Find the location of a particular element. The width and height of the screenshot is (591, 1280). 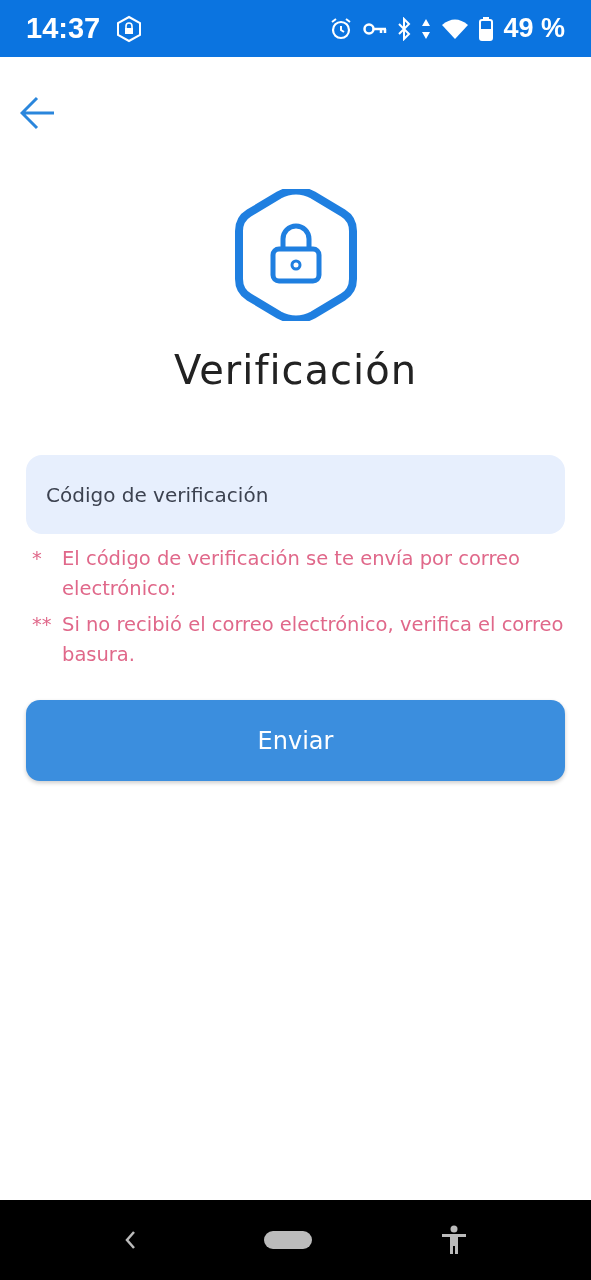

battery-icon is located at coordinates (486, 28).